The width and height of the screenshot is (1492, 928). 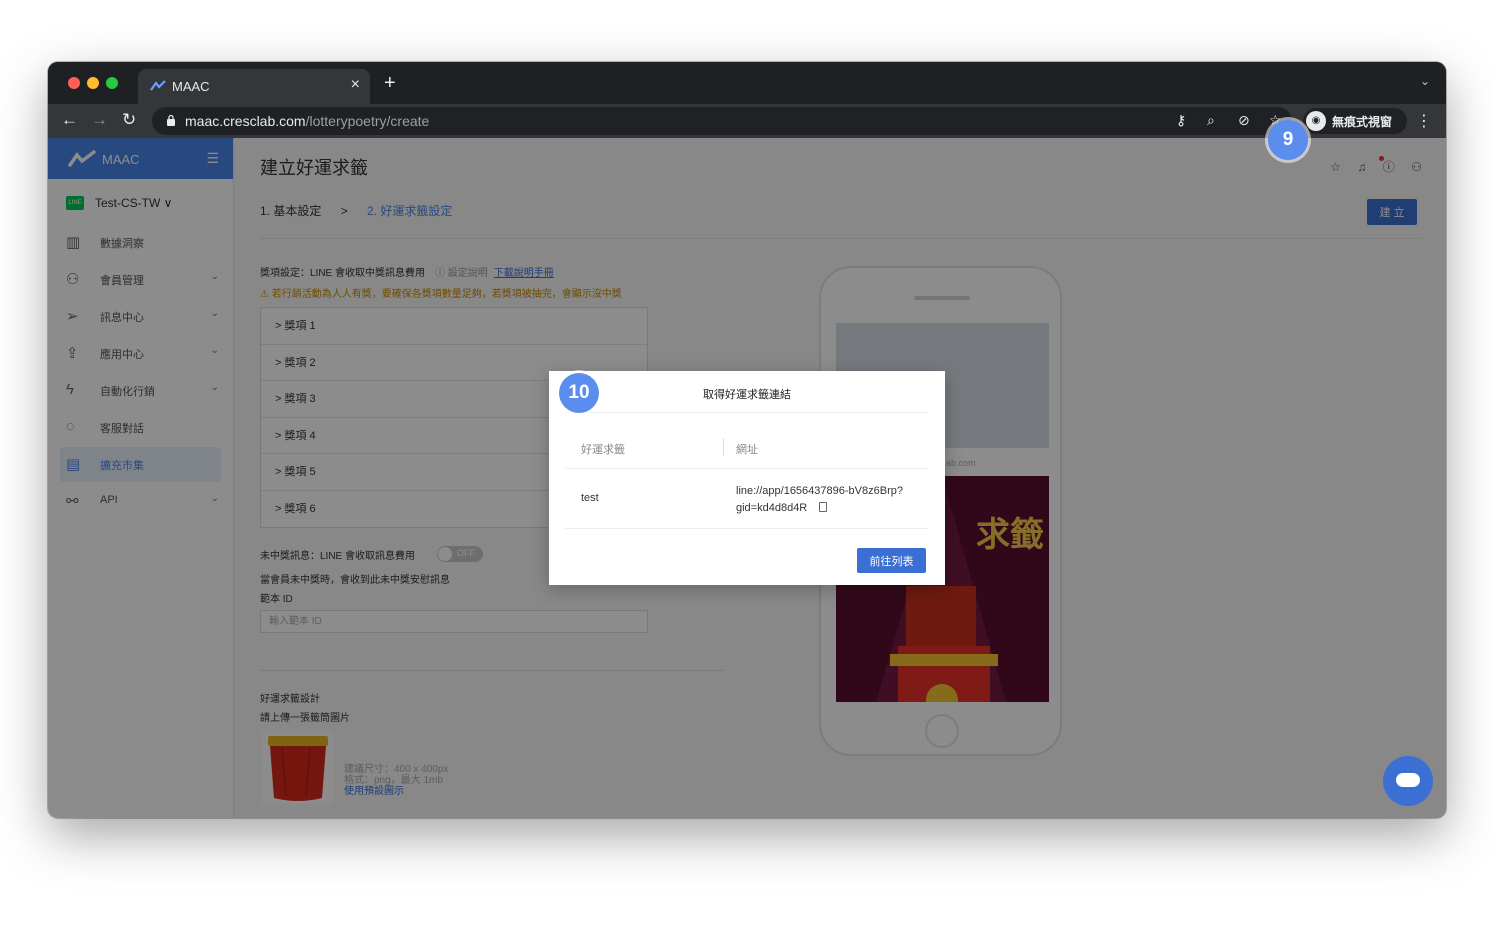 I want to click on incognito-label: 無痕式視窗, so click(x=1362, y=122).